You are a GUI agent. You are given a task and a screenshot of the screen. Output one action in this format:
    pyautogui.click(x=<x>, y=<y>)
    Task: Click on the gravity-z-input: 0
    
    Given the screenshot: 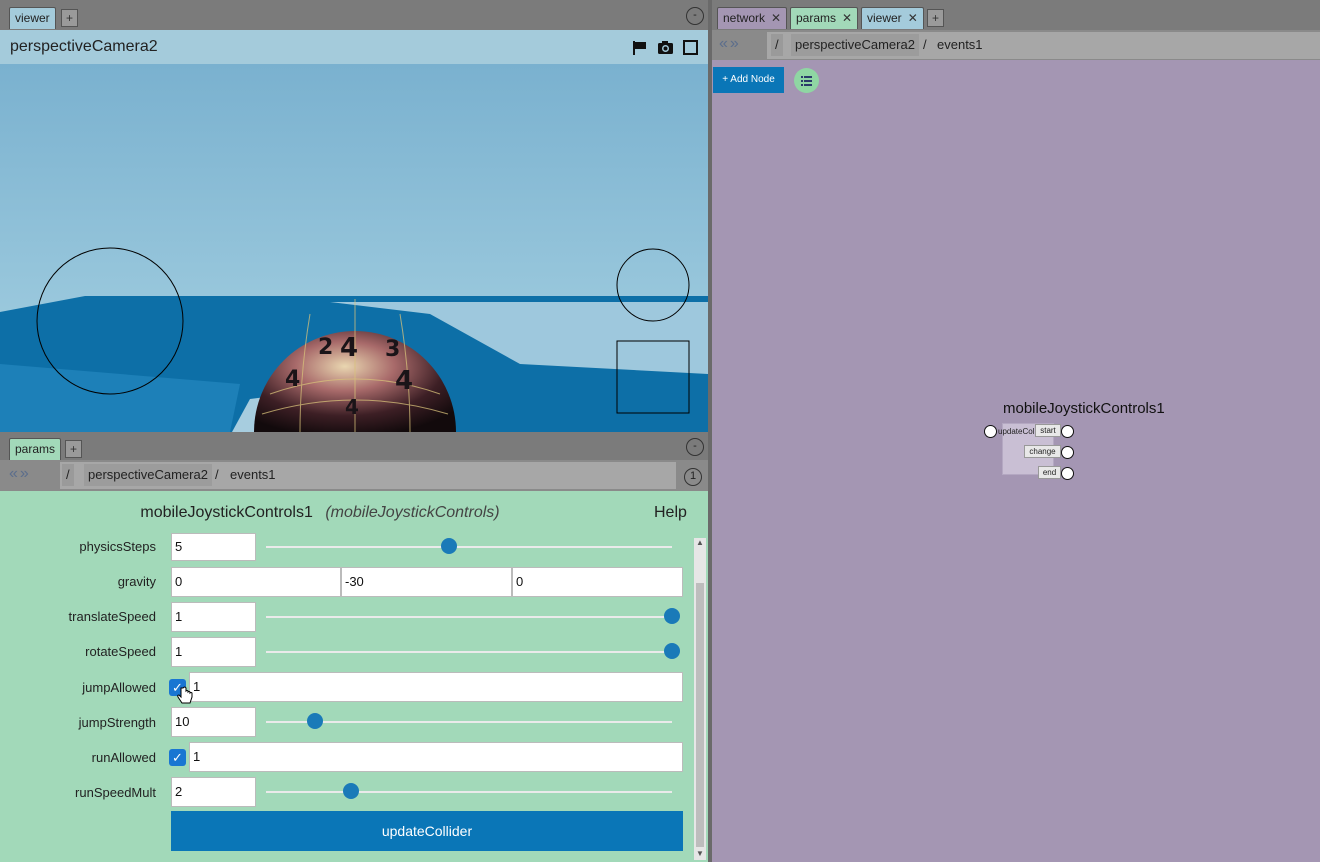 What is the action you would take?
    pyautogui.click(x=597, y=582)
    